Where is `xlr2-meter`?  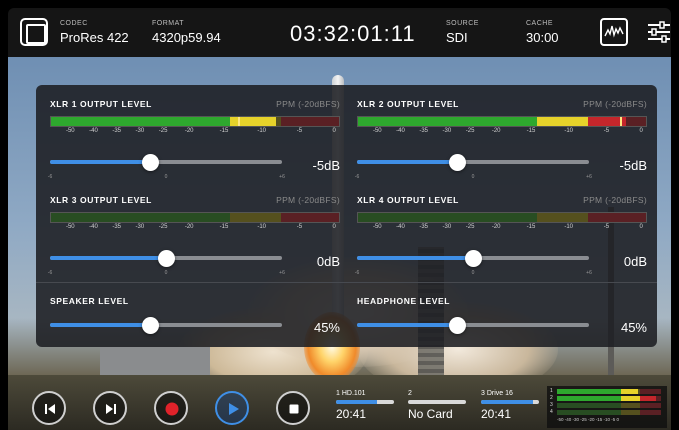
xlr2-meter is located at coordinates (502, 121).